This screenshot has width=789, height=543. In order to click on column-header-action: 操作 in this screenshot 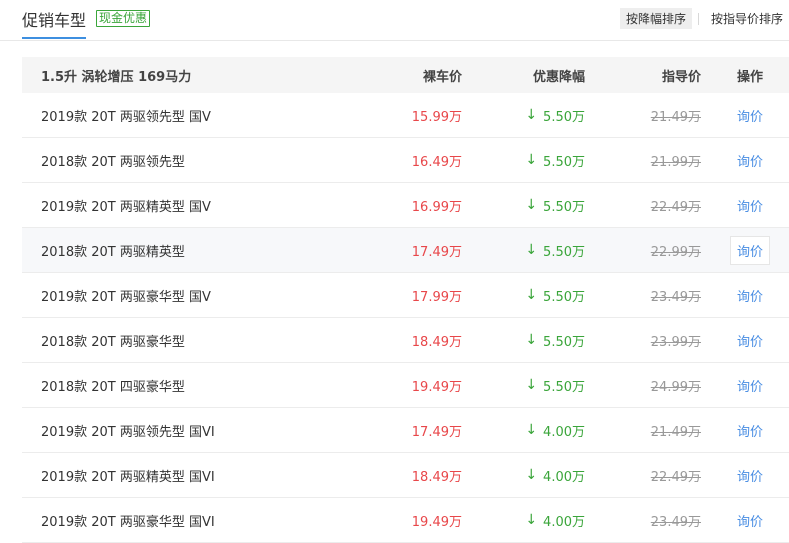, I will do `click(749, 77)`.